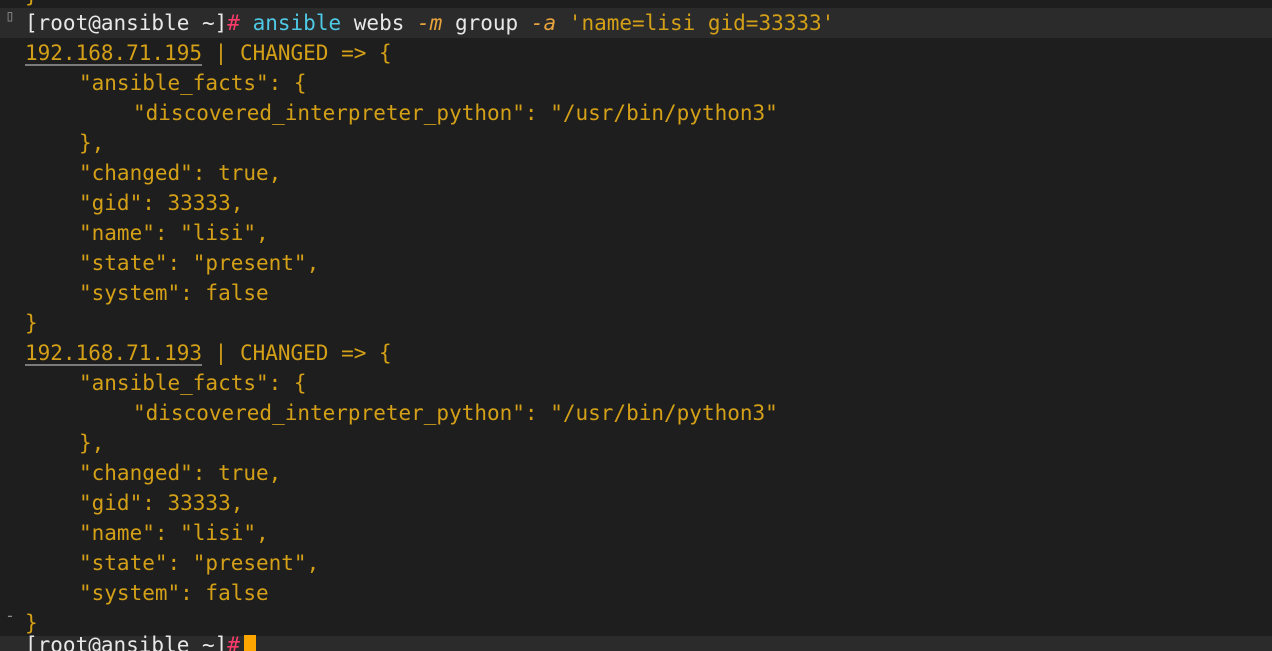 The height and width of the screenshot is (651, 1272). I want to click on result-close: }, so click(31, 323).